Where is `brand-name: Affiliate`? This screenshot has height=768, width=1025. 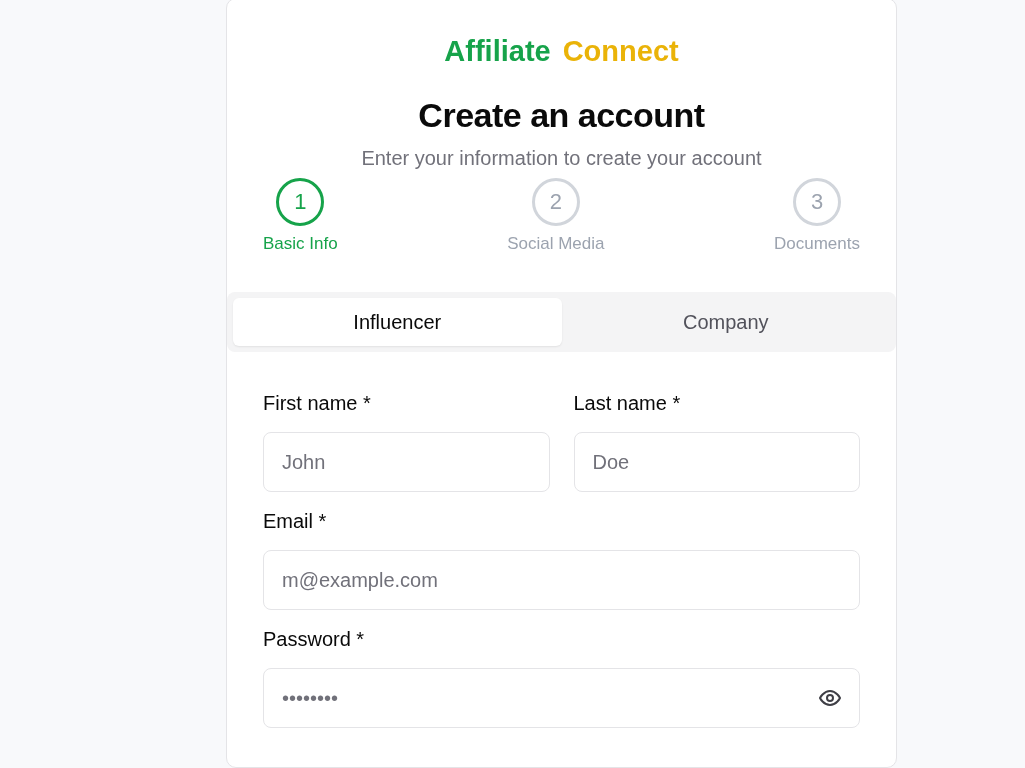 brand-name: Affiliate is located at coordinates (497, 51).